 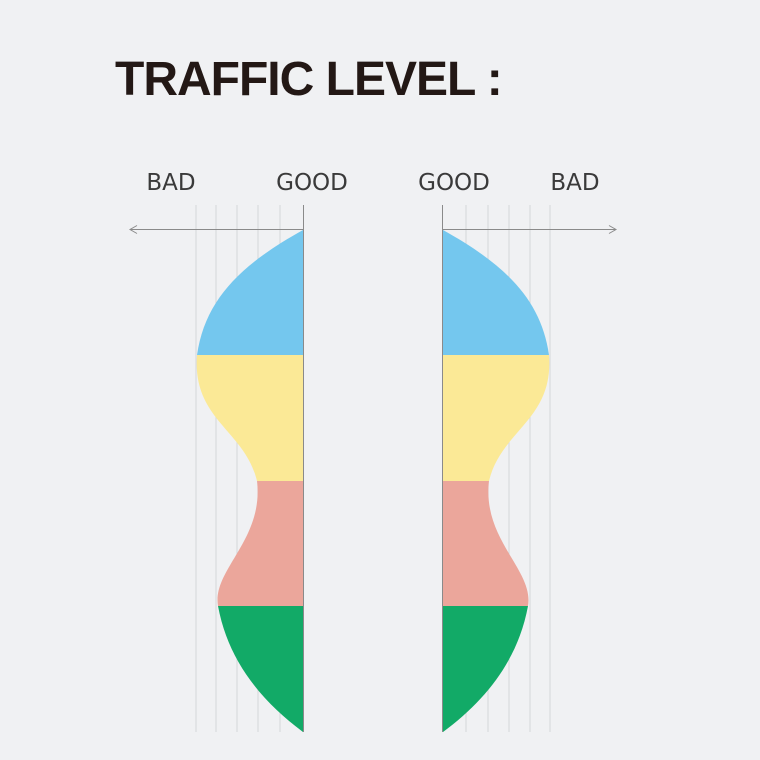 I want to click on right-traffic-shape, so click(x=496, y=481).